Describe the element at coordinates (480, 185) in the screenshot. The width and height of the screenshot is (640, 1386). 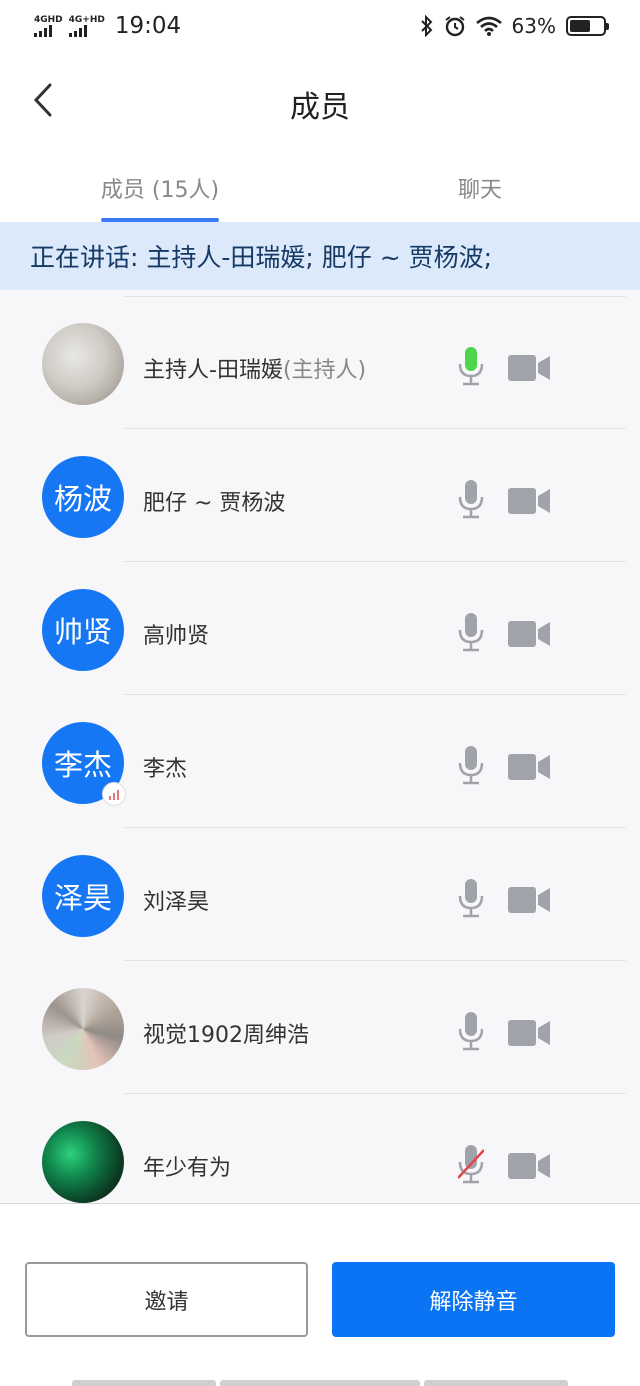
I see `tab-chat: 聊天` at that location.